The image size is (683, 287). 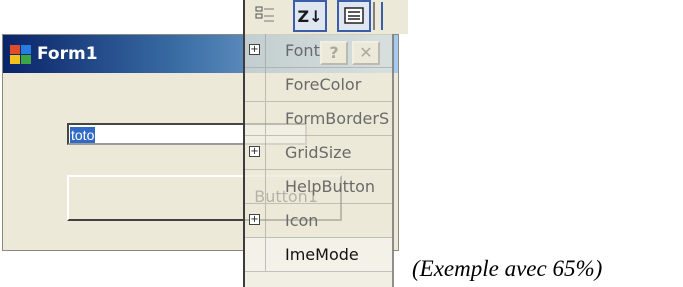 What do you see at coordinates (67, 54) in the screenshot?
I see `form-title: Form1` at bounding box center [67, 54].